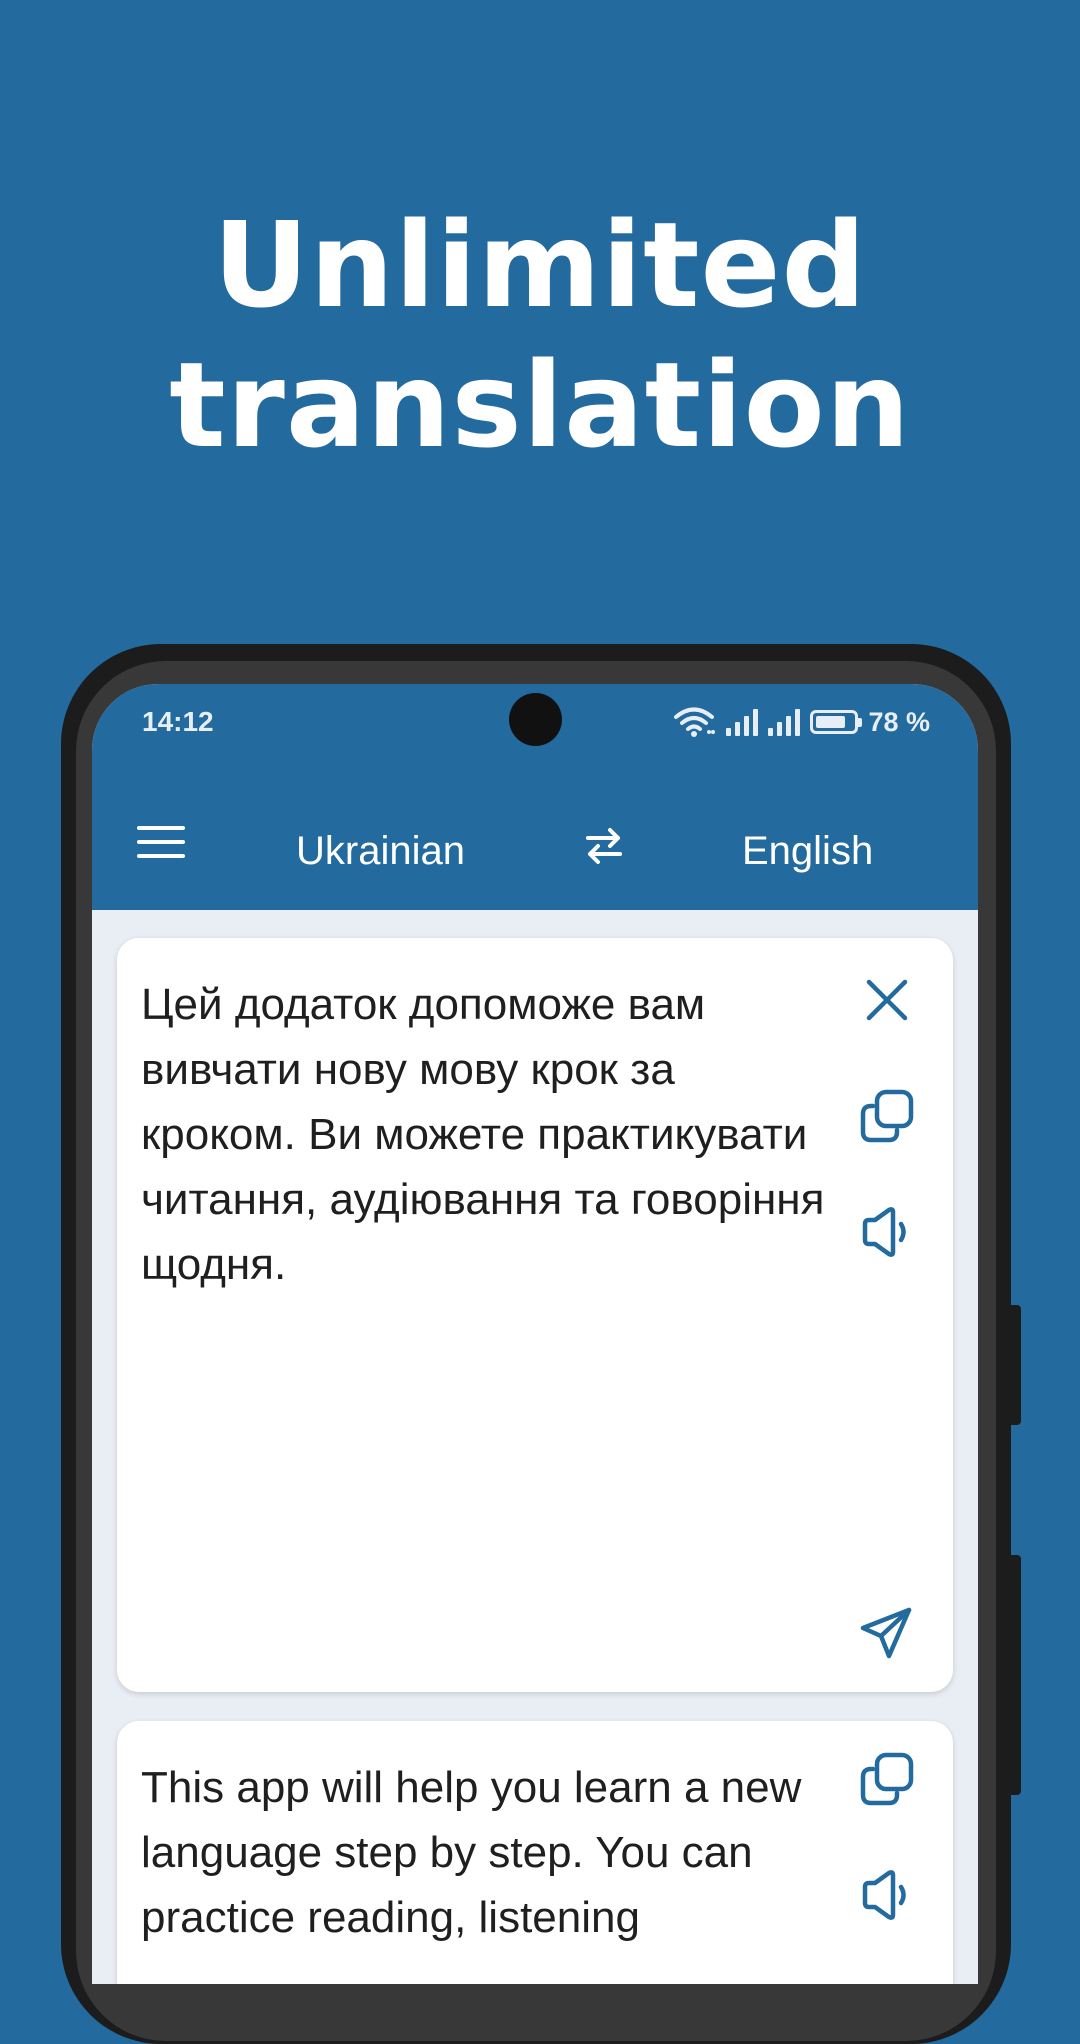  I want to click on translate-send-button, so click(887, 1632).